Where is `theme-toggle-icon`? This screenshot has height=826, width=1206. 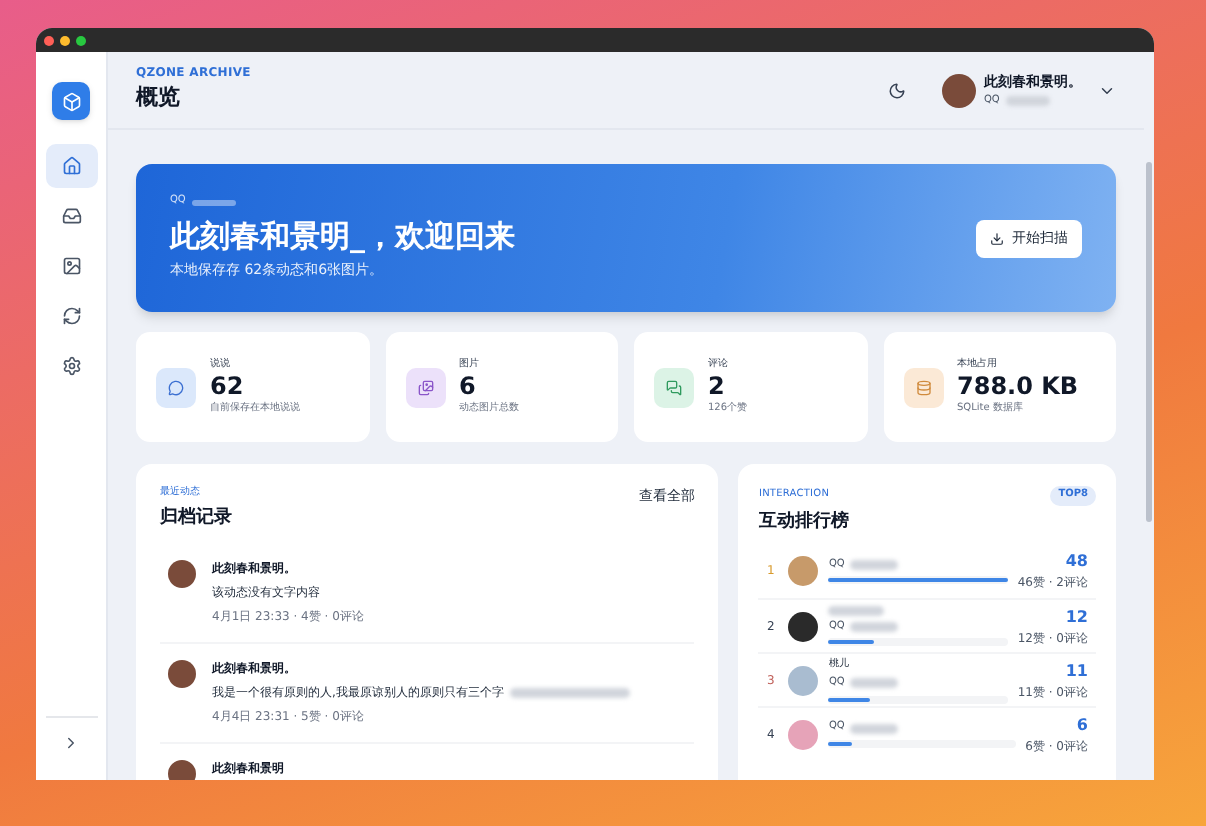 theme-toggle-icon is located at coordinates (897, 90).